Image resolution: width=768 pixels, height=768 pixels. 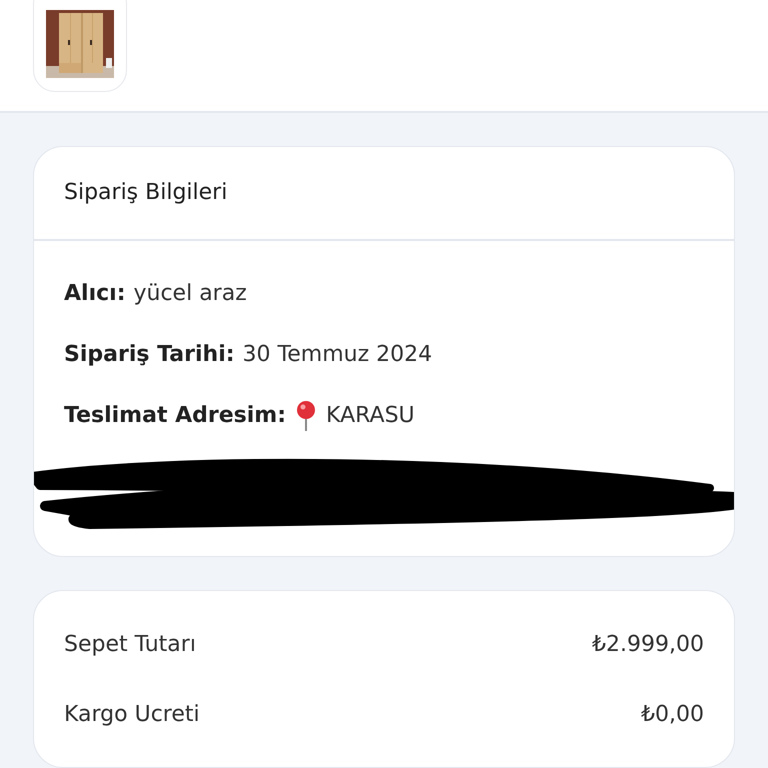 What do you see at coordinates (648, 644) in the screenshot?
I see `summary-amount: ₺2.999,00` at bounding box center [648, 644].